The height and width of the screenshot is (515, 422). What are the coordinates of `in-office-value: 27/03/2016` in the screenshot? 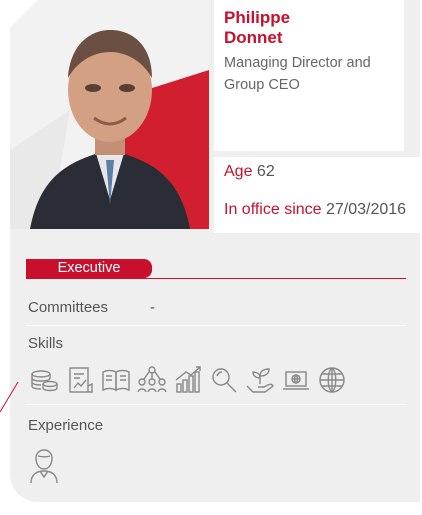 It's located at (366, 209).